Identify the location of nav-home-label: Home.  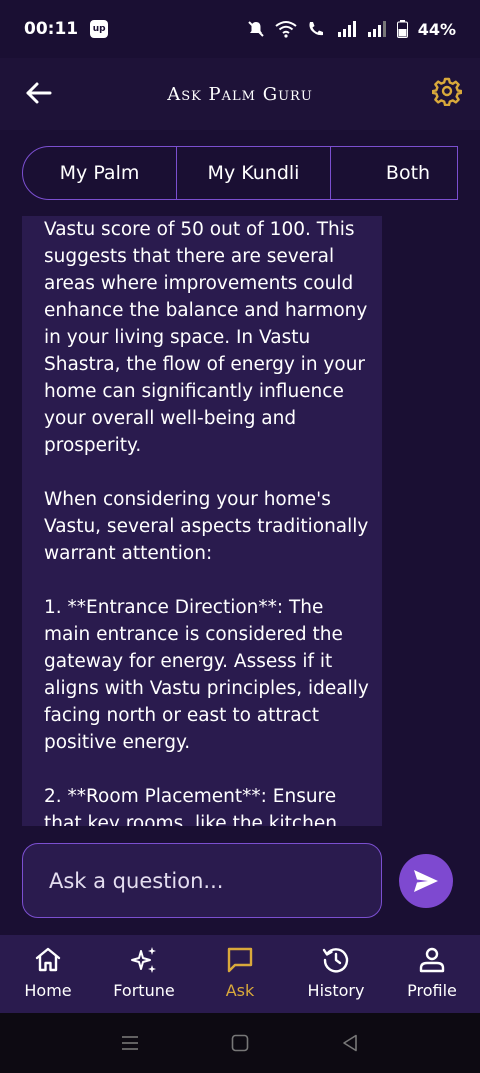
(48, 990).